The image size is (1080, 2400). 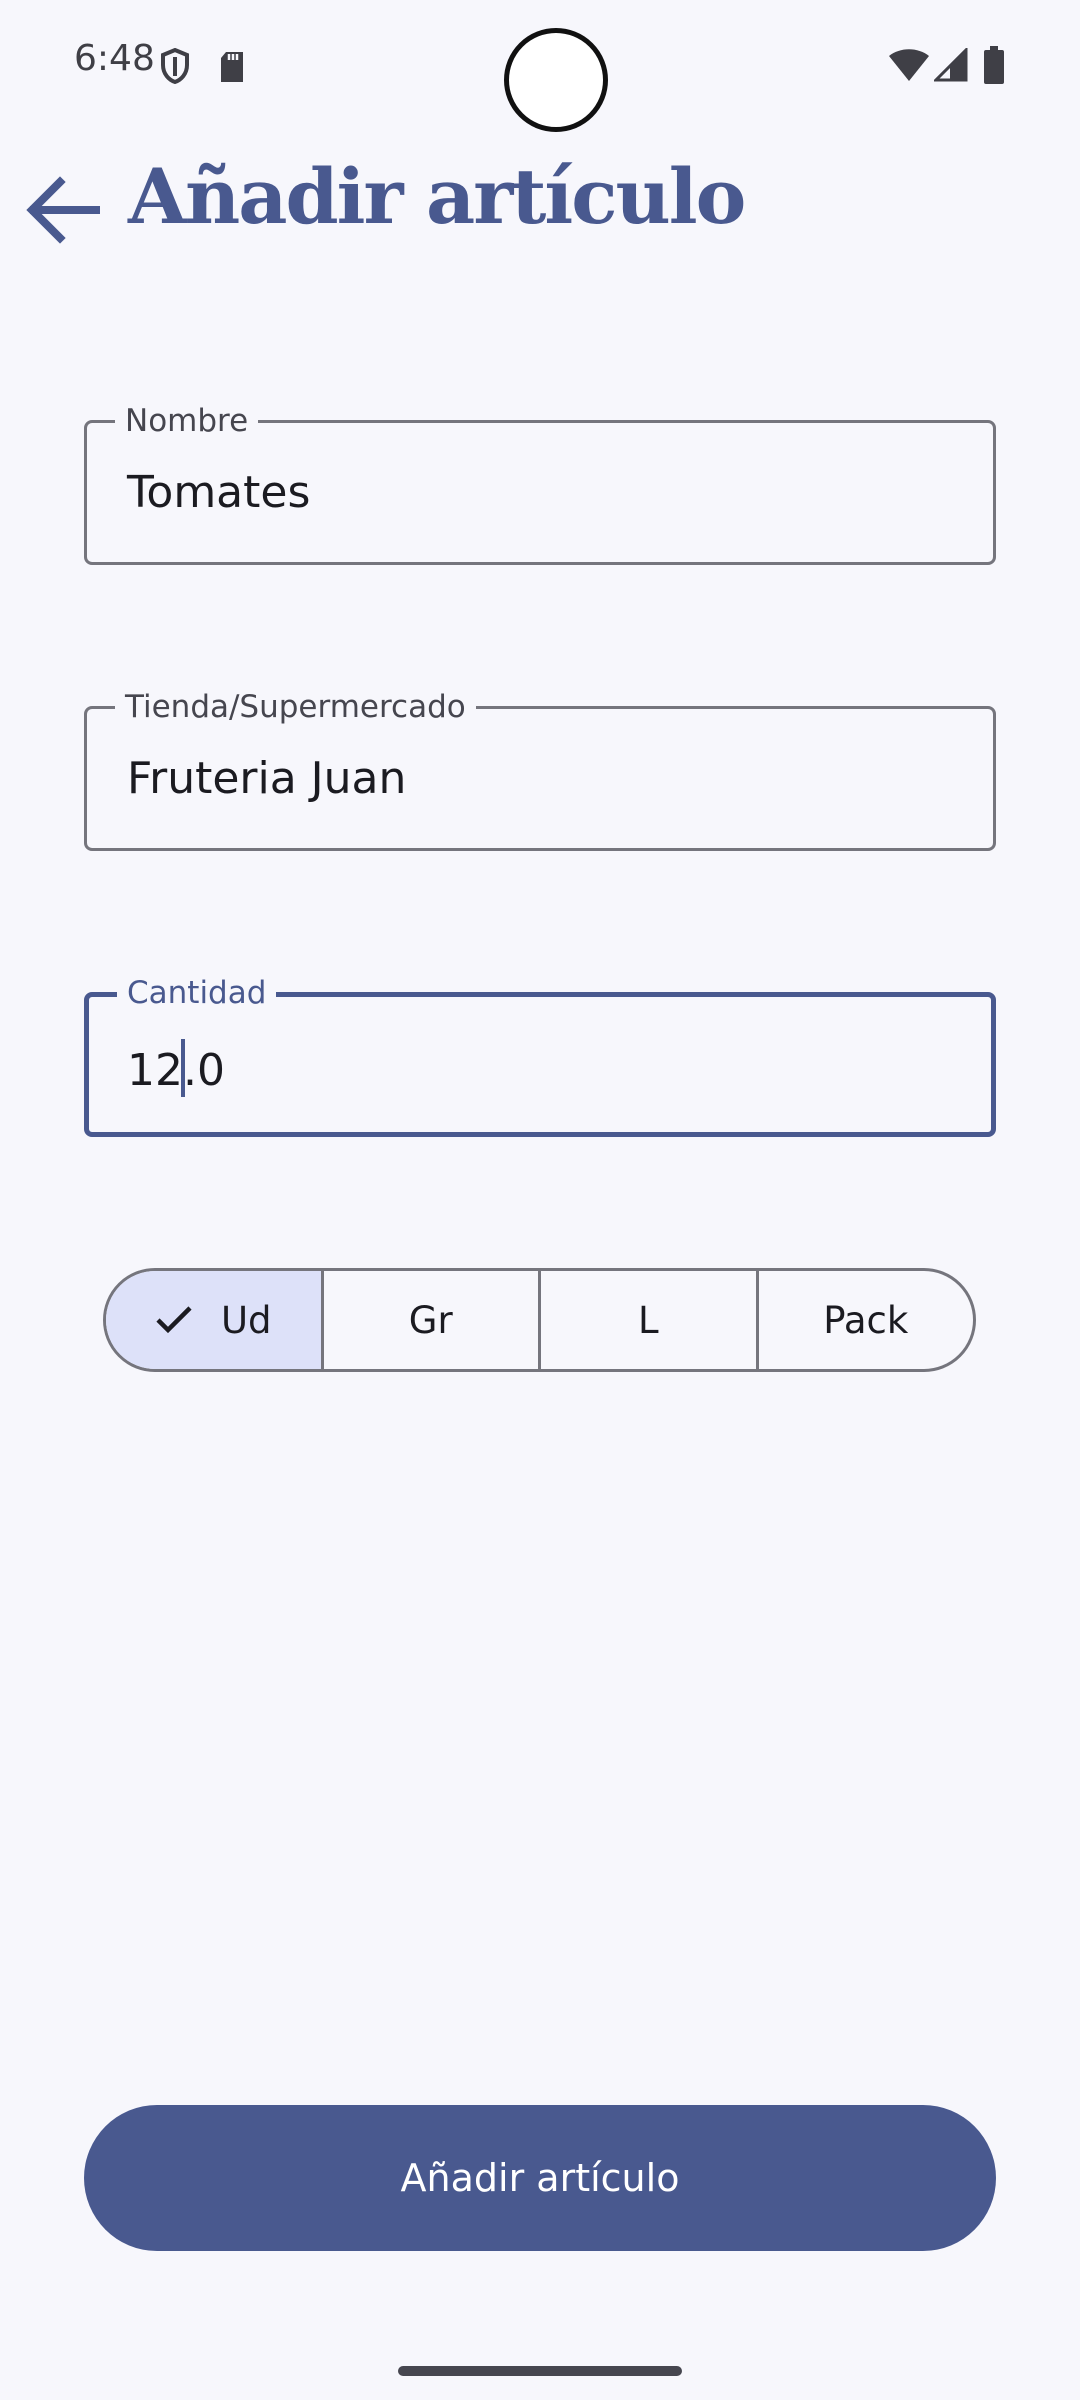 What do you see at coordinates (295, 707) in the screenshot?
I see `tienda-label: Tienda/Supermercado` at bounding box center [295, 707].